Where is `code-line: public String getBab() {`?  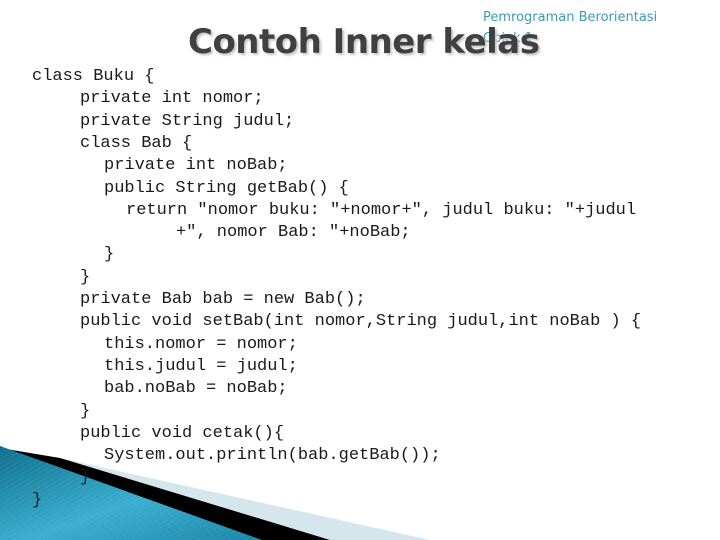 code-line: public String getBab() { is located at coordinates (226, 188).